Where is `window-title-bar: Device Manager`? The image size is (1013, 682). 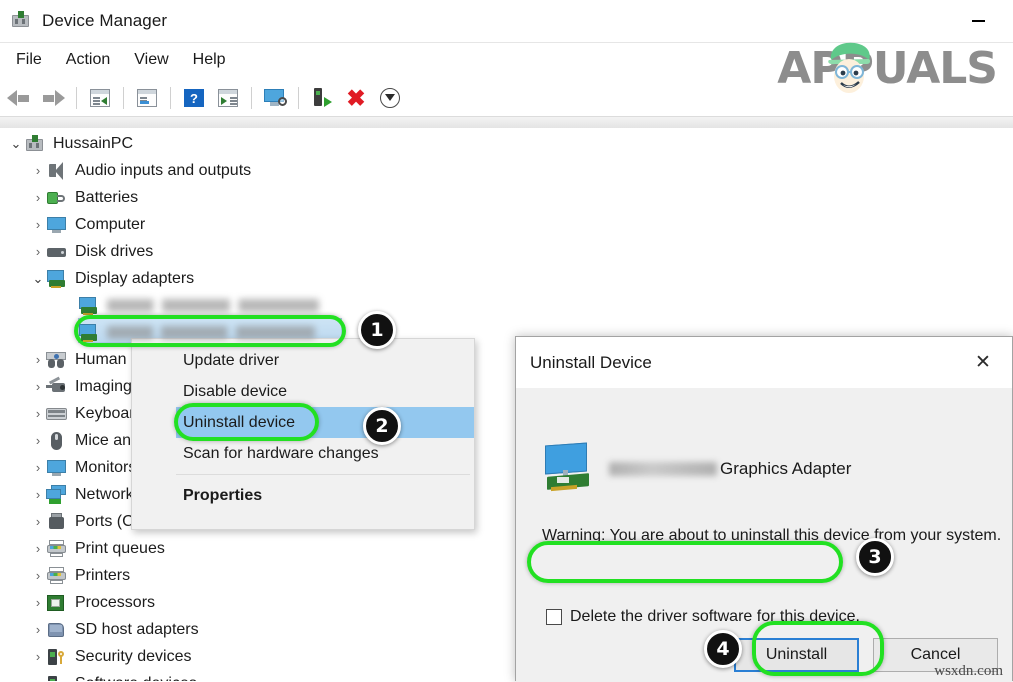
window-title-bar: Device Manager is located at coordinates (506, 21).